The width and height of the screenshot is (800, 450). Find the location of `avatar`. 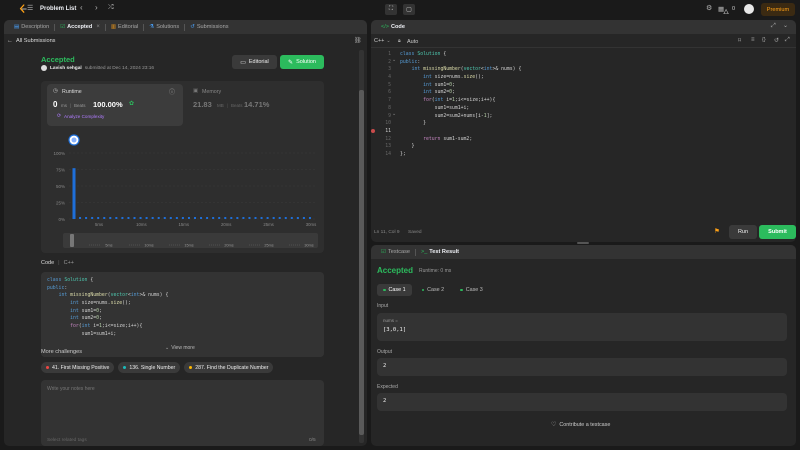

avatar is located at coordinates (749, 9).